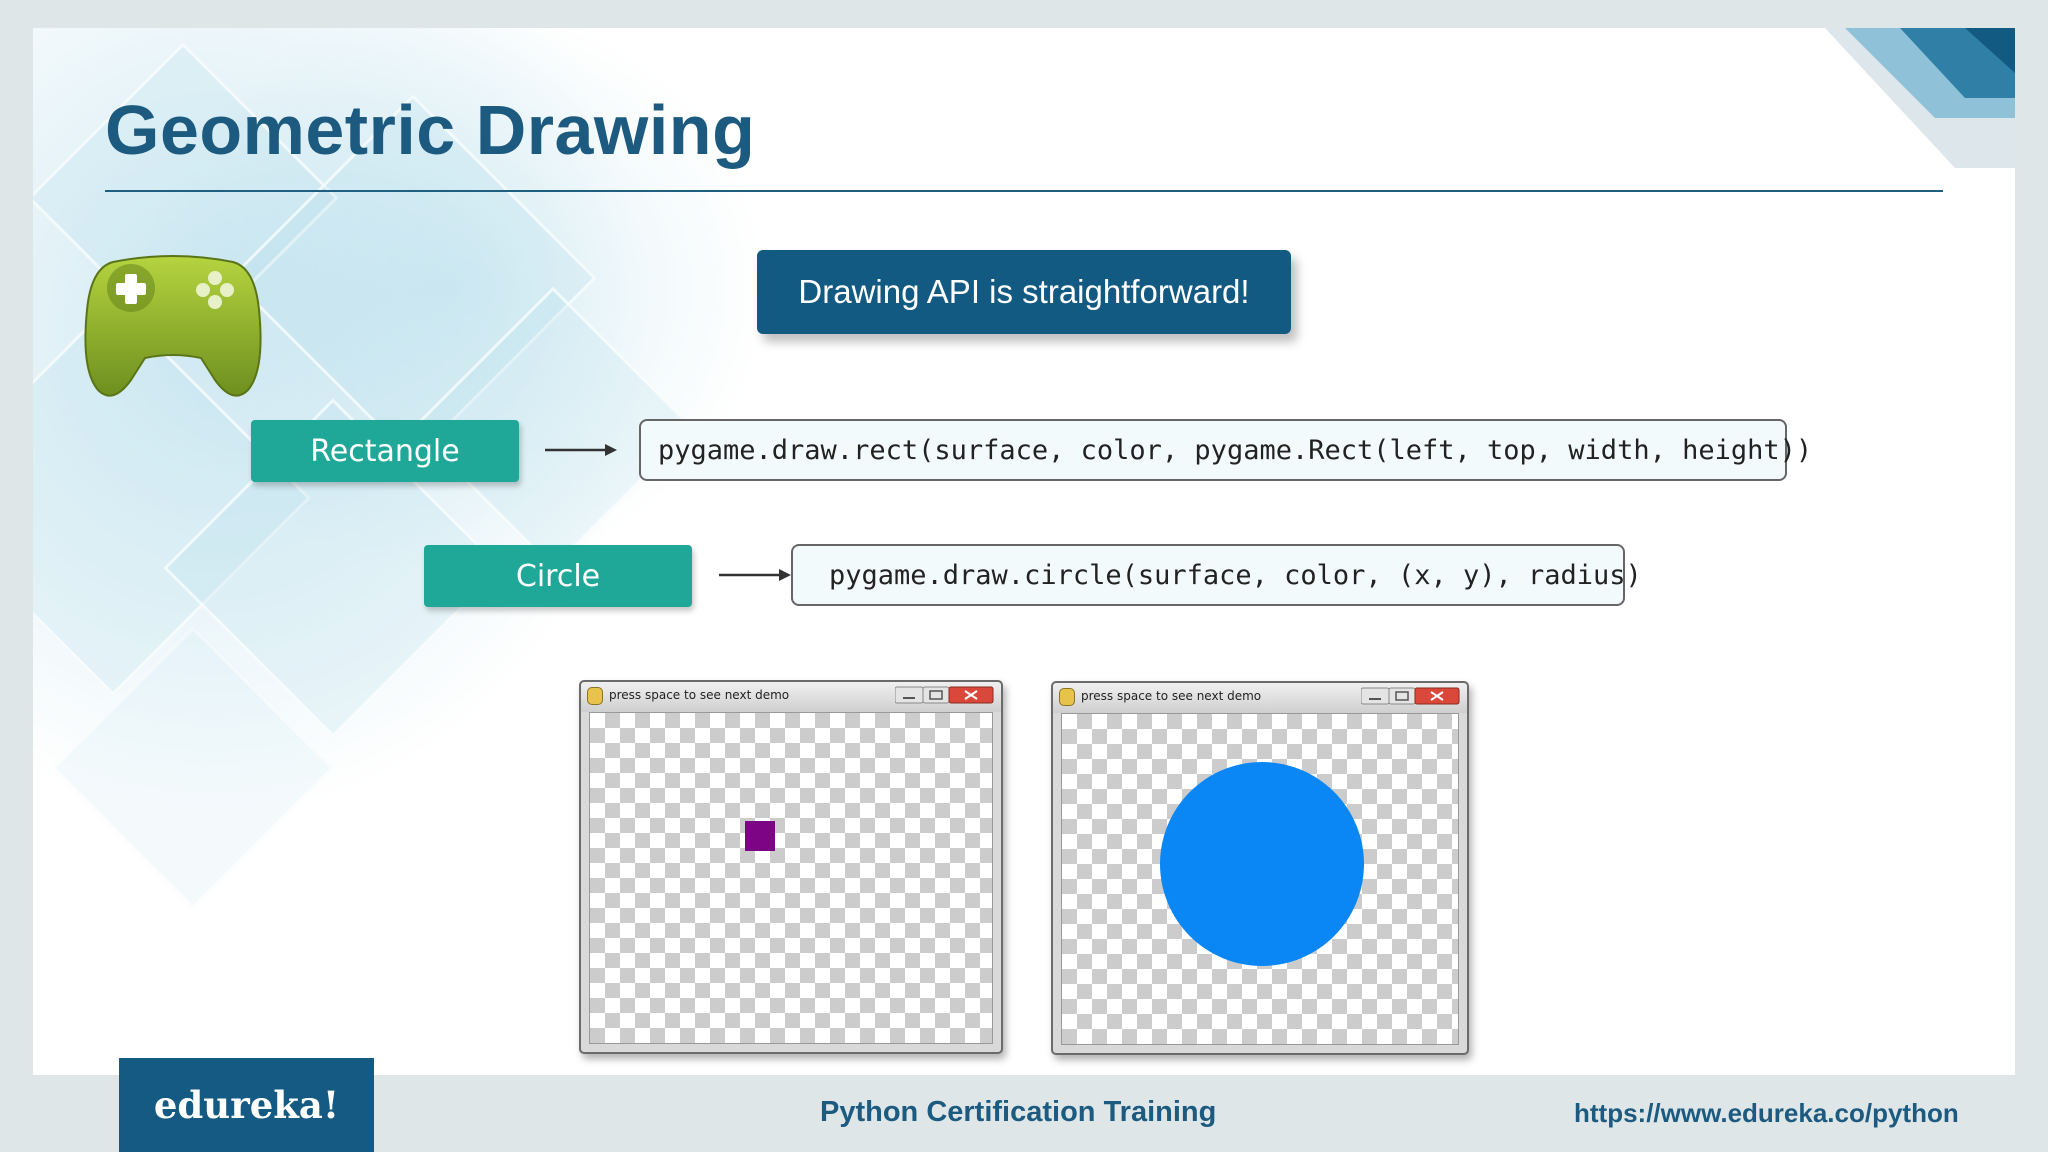  Describe the element at coordinates (1262, 864) in the screenshot. I see `drawn-circle` at that location.